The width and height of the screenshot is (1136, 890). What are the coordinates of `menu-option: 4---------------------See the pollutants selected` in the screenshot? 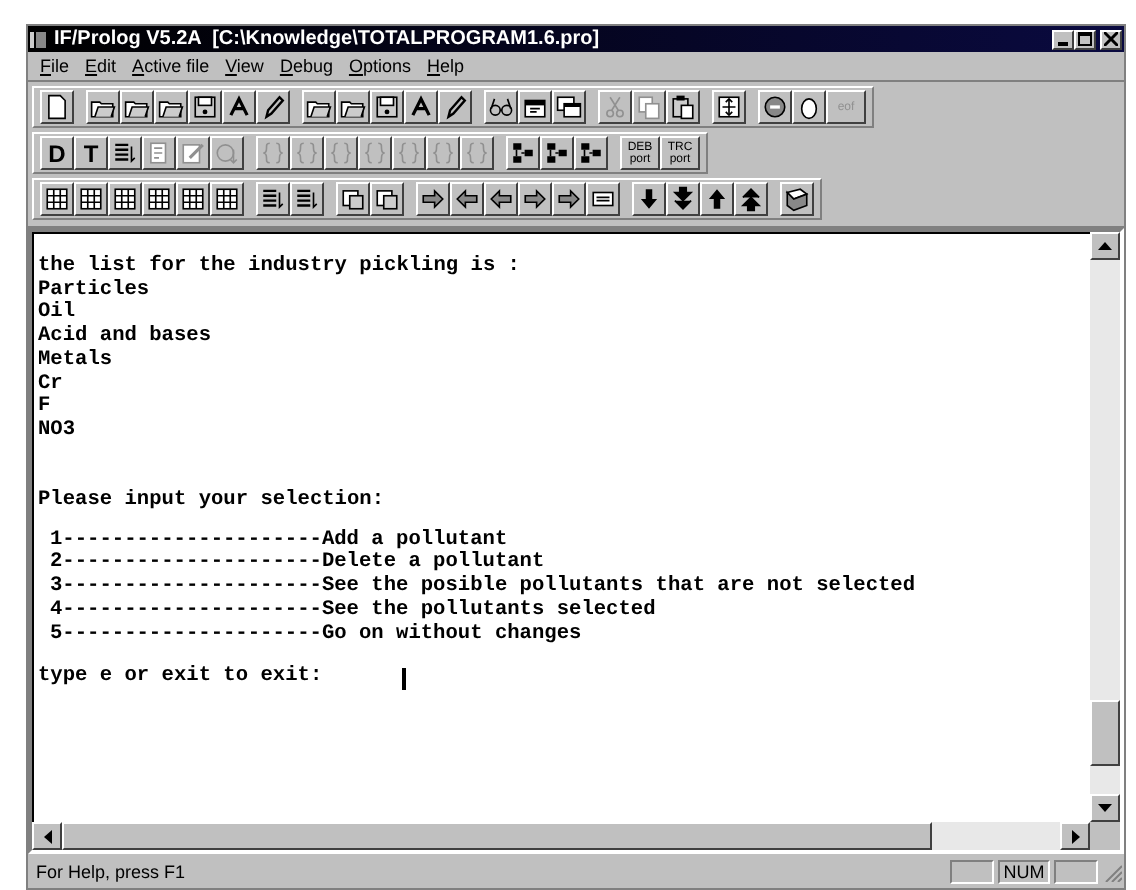 It's located at (347, 611).